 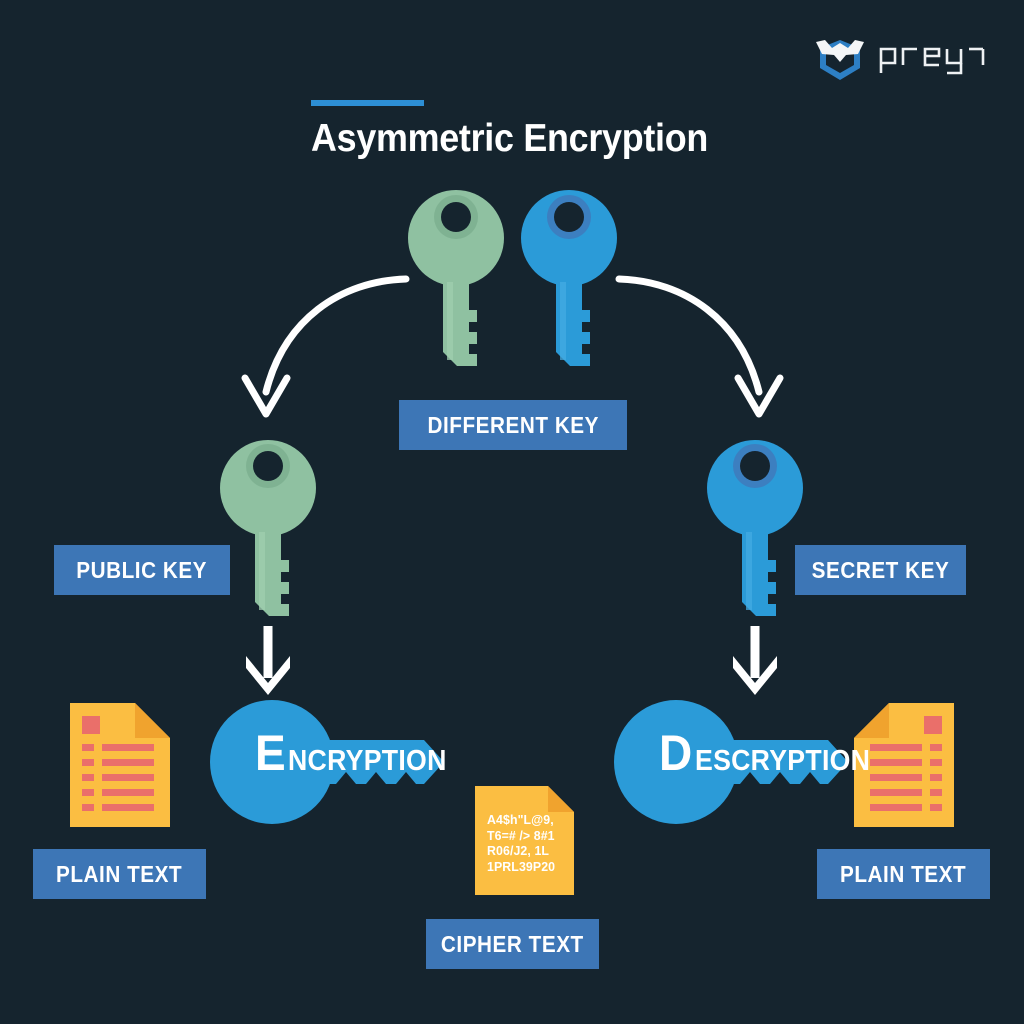 I want to click on decryption-initial: D, so click(x=676, y=753).